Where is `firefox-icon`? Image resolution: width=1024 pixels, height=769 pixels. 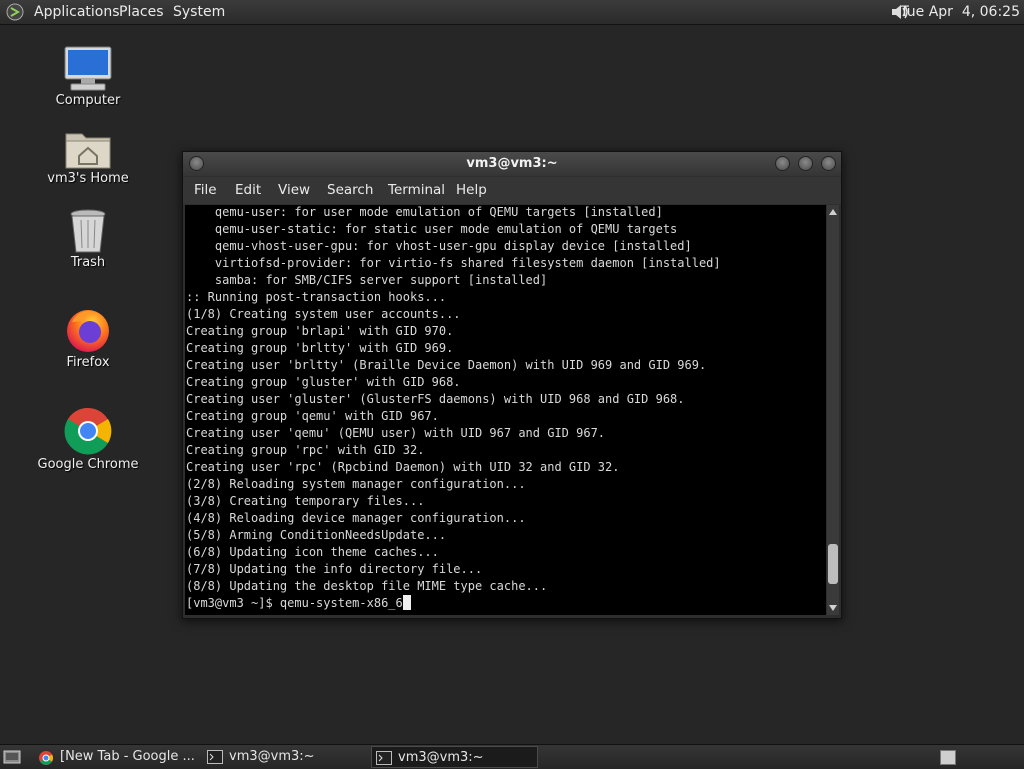
firefox-icon is located at coordinates (88, 331).